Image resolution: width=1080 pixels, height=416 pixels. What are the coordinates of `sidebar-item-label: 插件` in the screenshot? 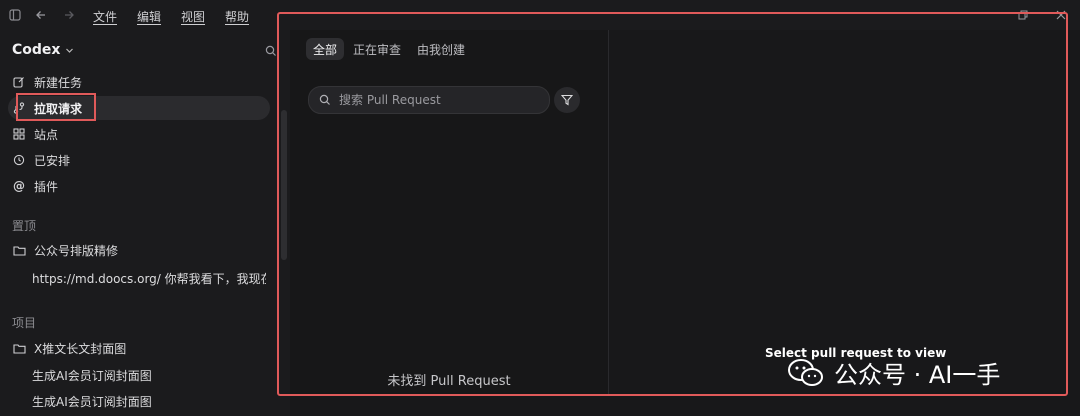 It's located at (46, 186).